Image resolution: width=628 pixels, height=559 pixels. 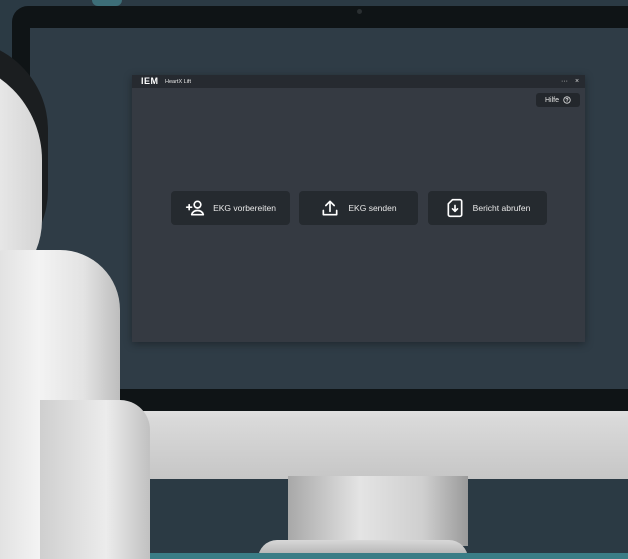 What do you see at coordinates (359, 11) in the screenshot?
I see `monitor-camera` at bounding box center [359, 11].